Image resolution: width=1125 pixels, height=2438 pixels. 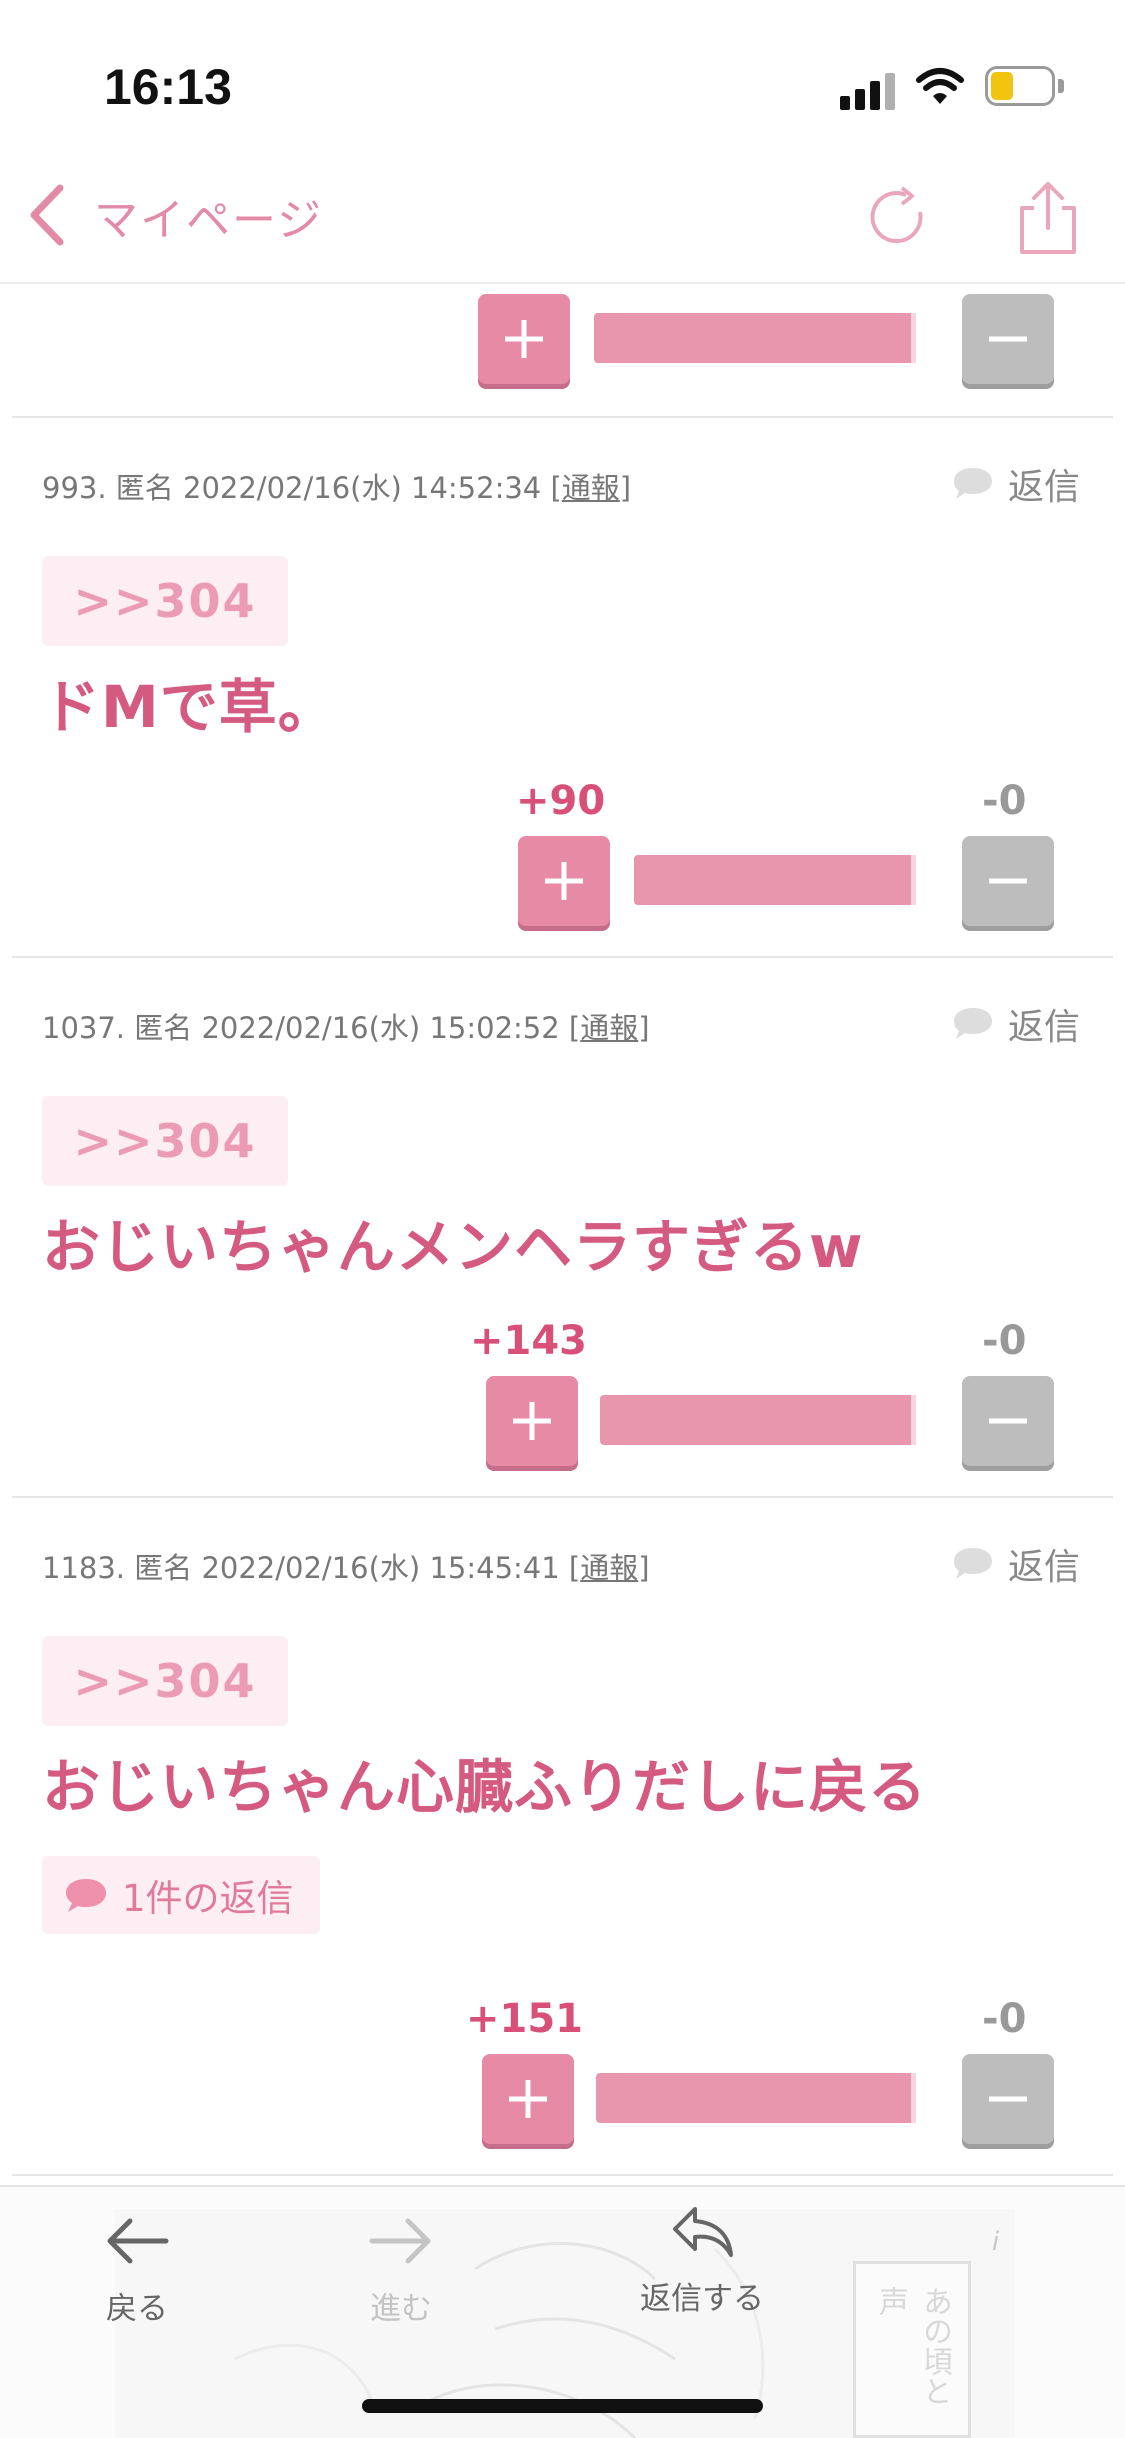 What do you see at coordinates (208, 1898) in the screenshot?
I see `reply-count-label: 1件の返信` at bounding box center [208, 1898].